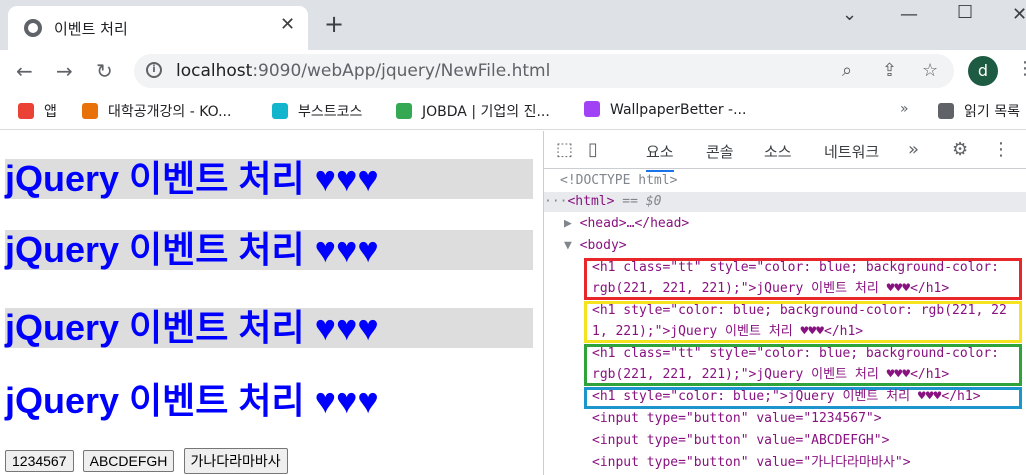 Image resolution: width=1026 pixels, height=475 pixels. I want to click on heading-3: jQuery 이벤트 처리 ♥♥♥, so click(269, 328).